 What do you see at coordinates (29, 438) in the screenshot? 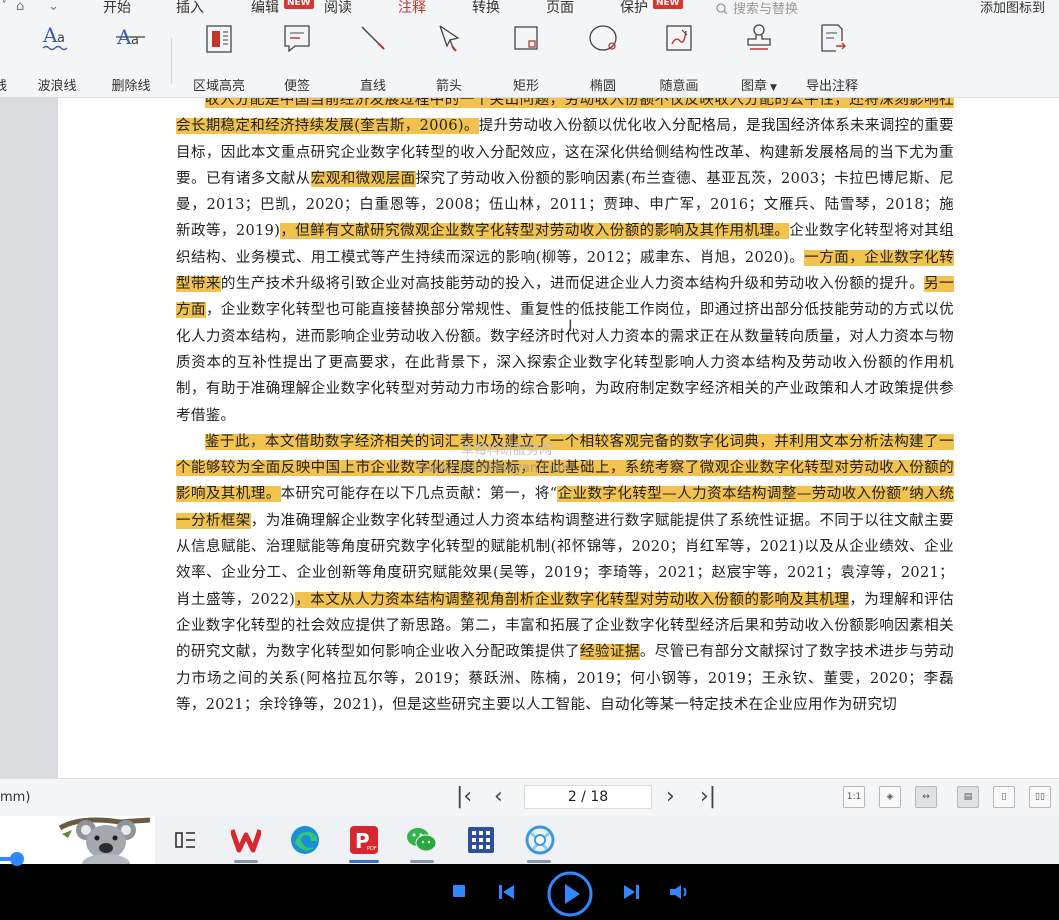
I see `left-panel-strip` at bounding box center [29, 438].